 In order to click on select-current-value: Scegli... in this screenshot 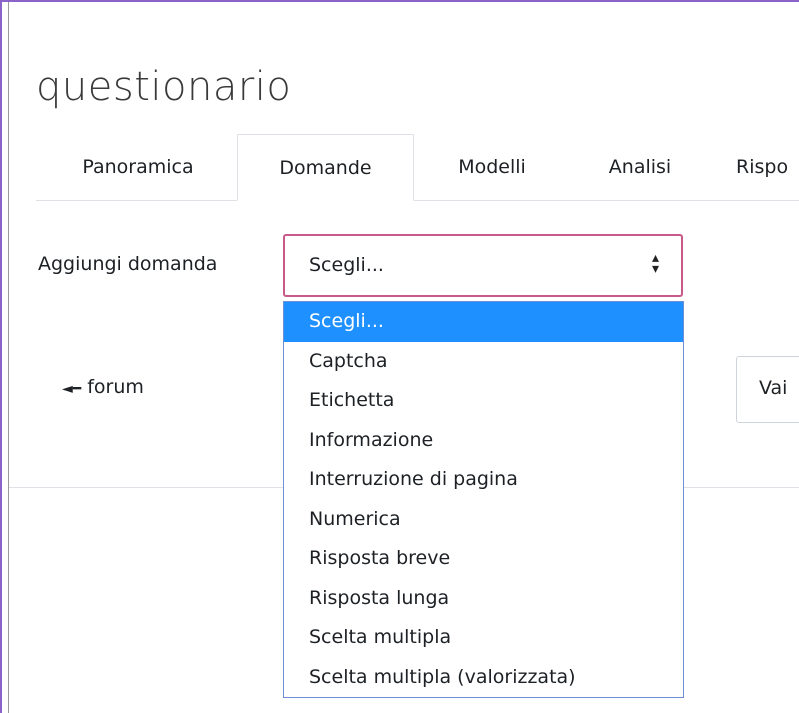, I will do `click(346, 265)`.